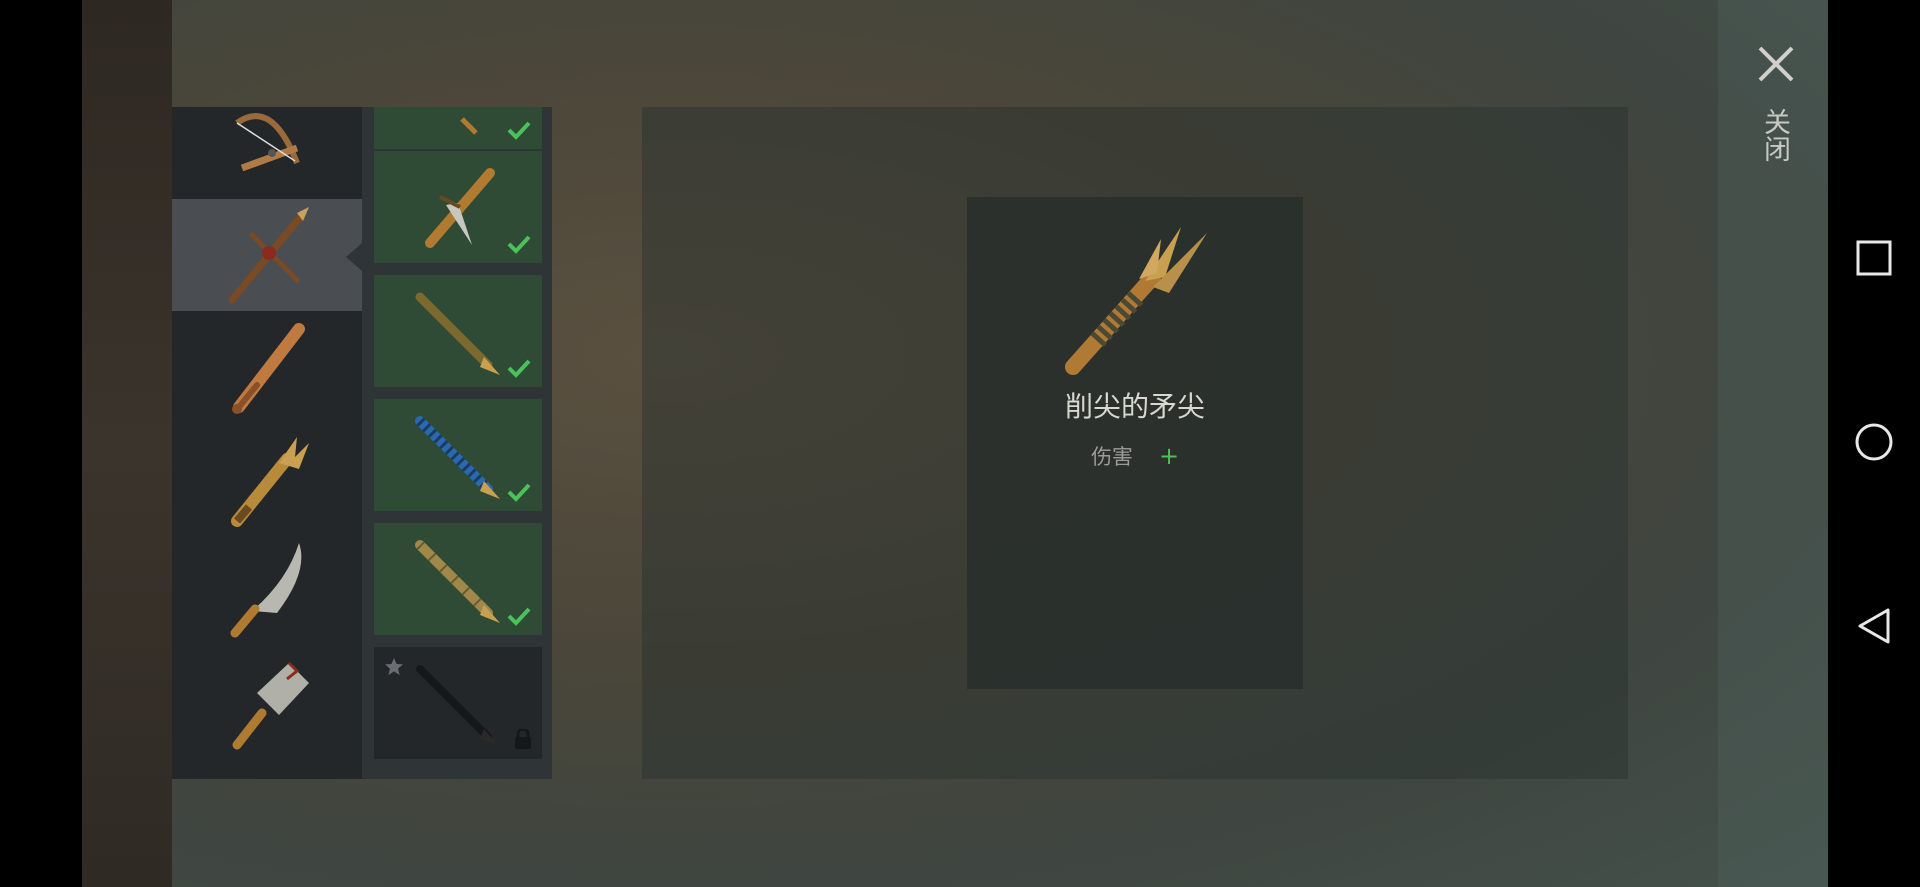 The width and height of the screenshot is (1920, 887). Describe the element at coordinates (1111, 457) in the screenshot. I see `damage-stat-label: 伤害` at that location.